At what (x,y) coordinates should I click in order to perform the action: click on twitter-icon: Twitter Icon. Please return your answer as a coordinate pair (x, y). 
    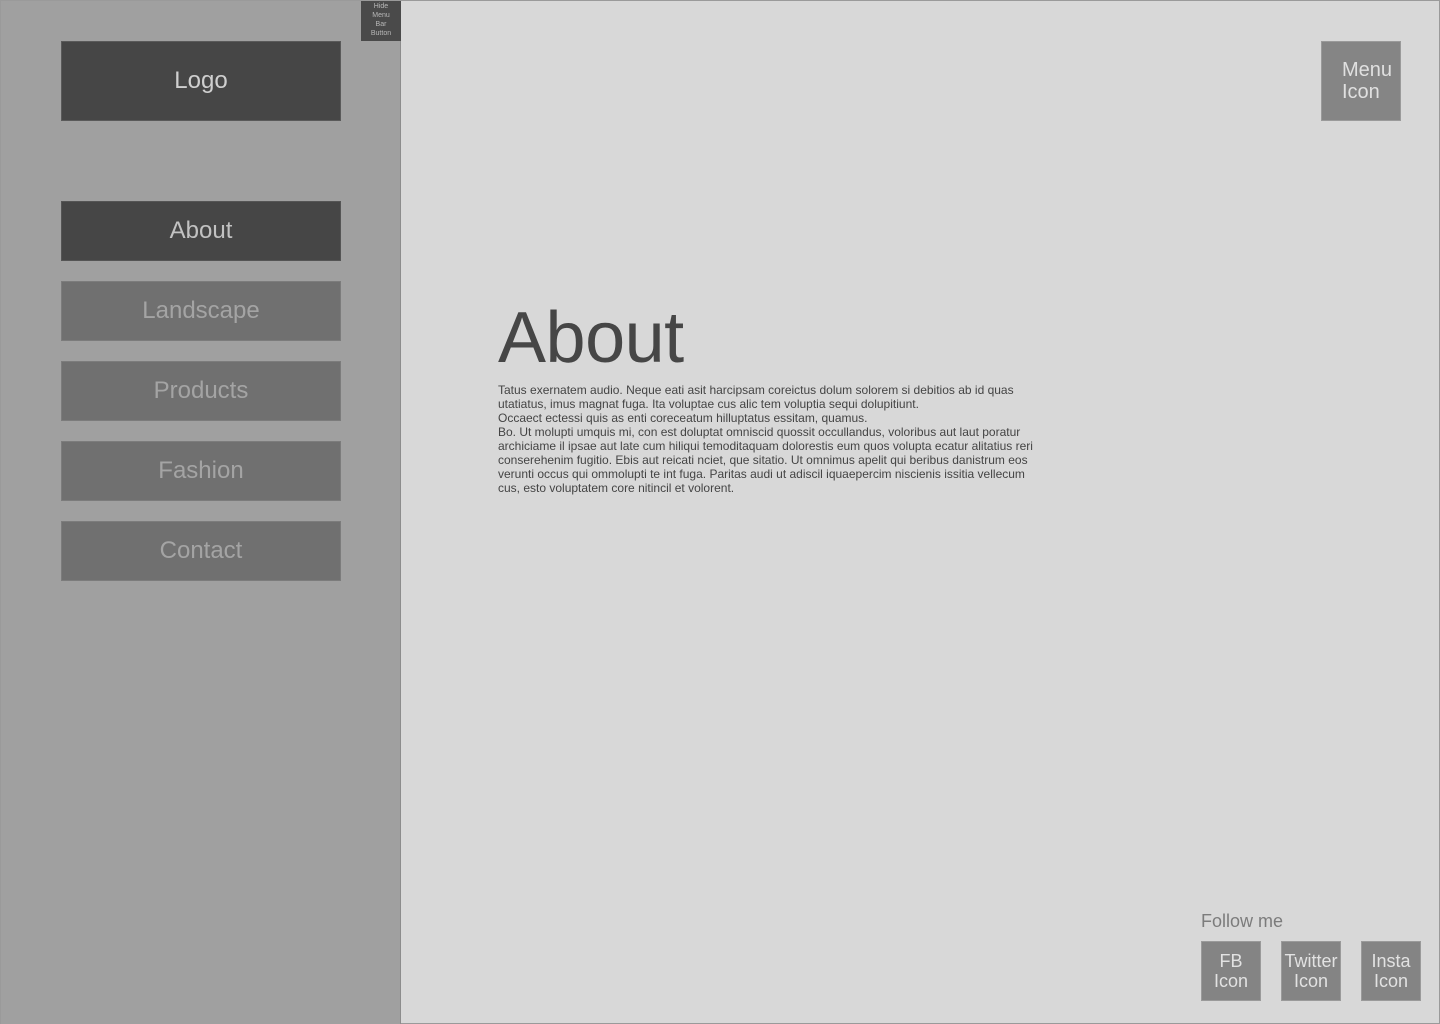
    Looking at the image, I should click on (1311, 971).